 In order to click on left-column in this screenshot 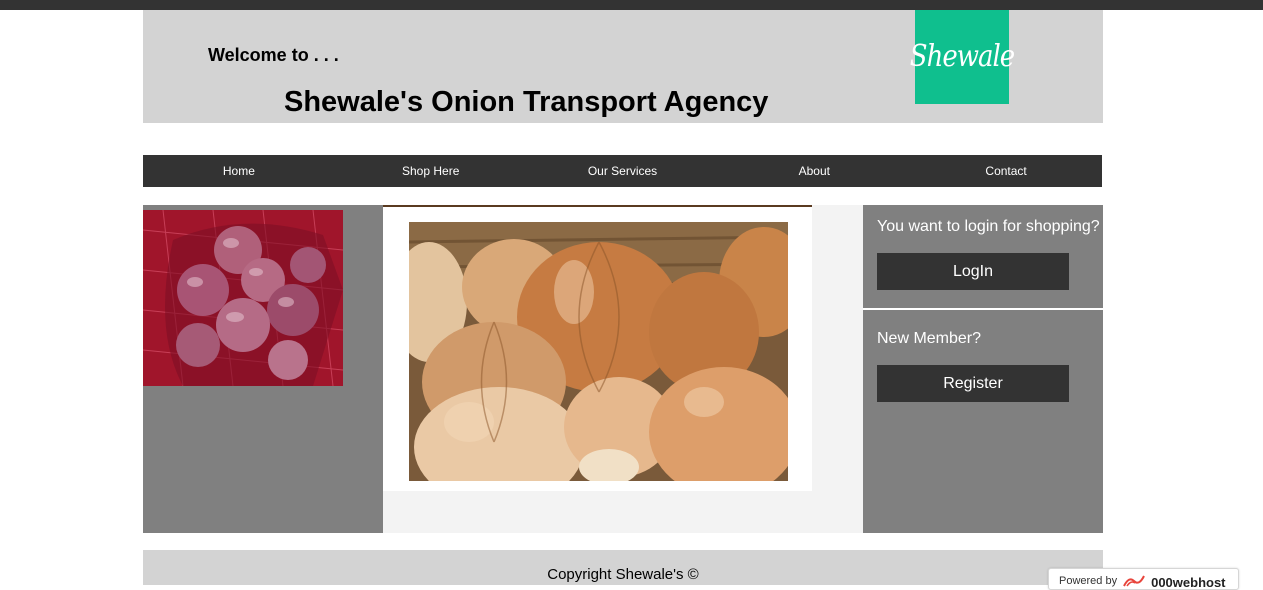, I will do `click(263, 369)`.